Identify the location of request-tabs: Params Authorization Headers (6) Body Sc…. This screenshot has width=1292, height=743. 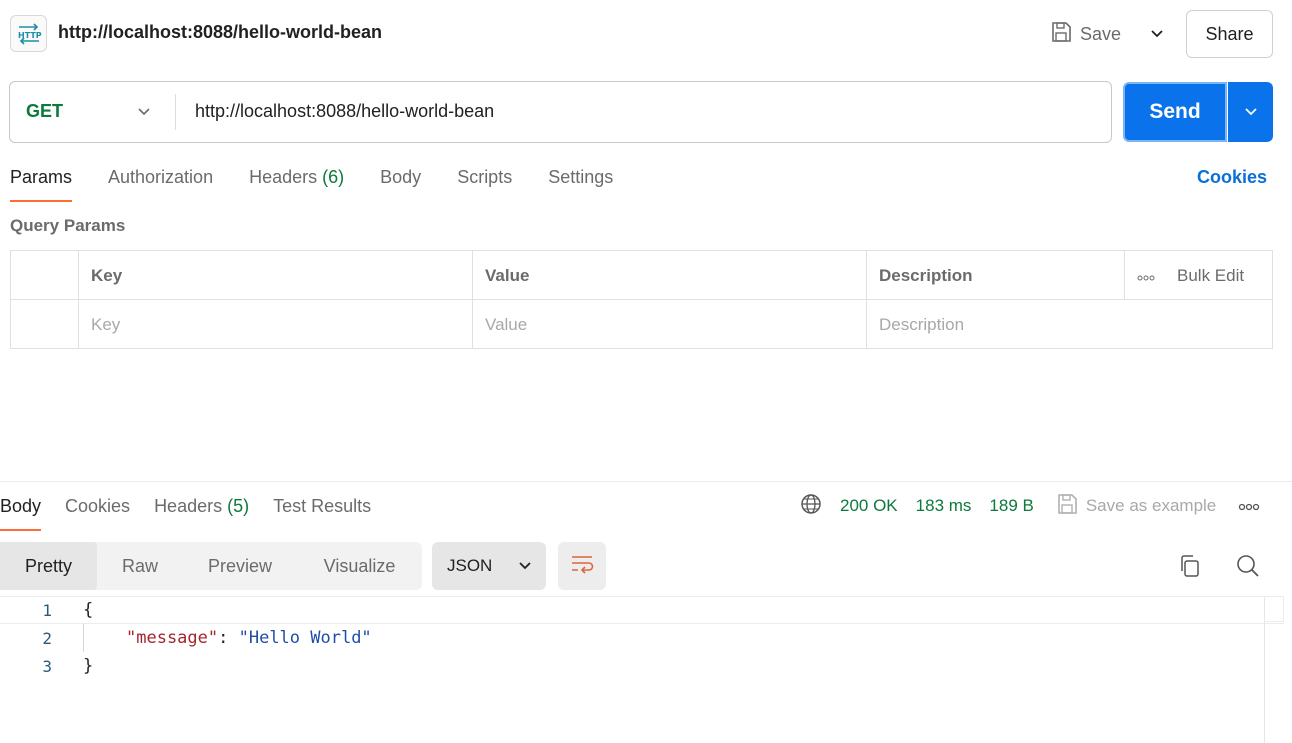
(329, 184).